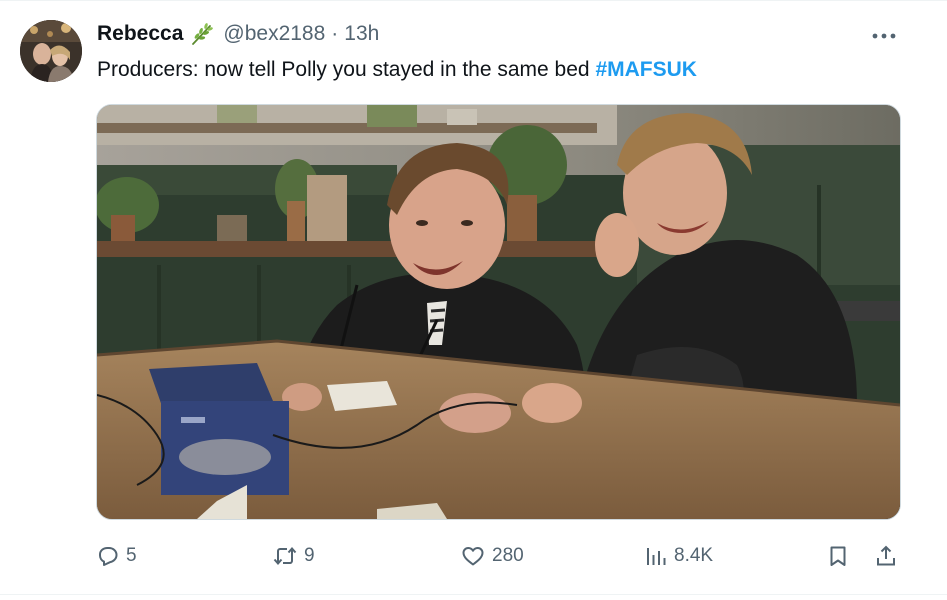 The height and width of the screenshot is (600, 947). I want to click on hashtag-link: #MAFSUK, so click(646, 69).